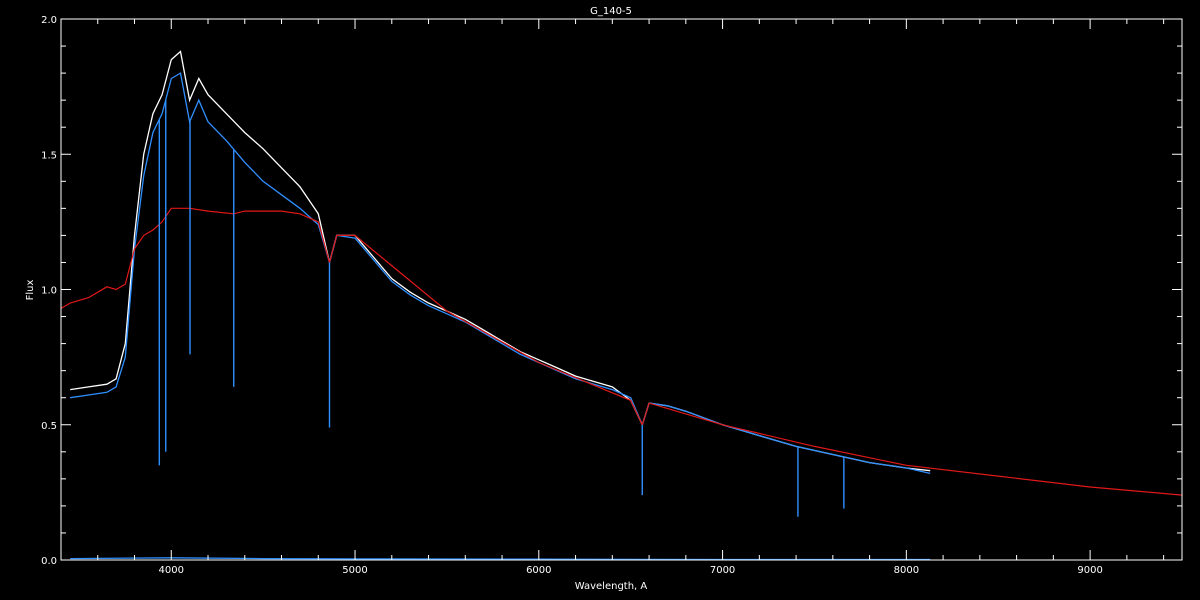  Describe the element at coordinates (30, 290) in the screenshot. I see `y-axis-label: Flux` at that location.